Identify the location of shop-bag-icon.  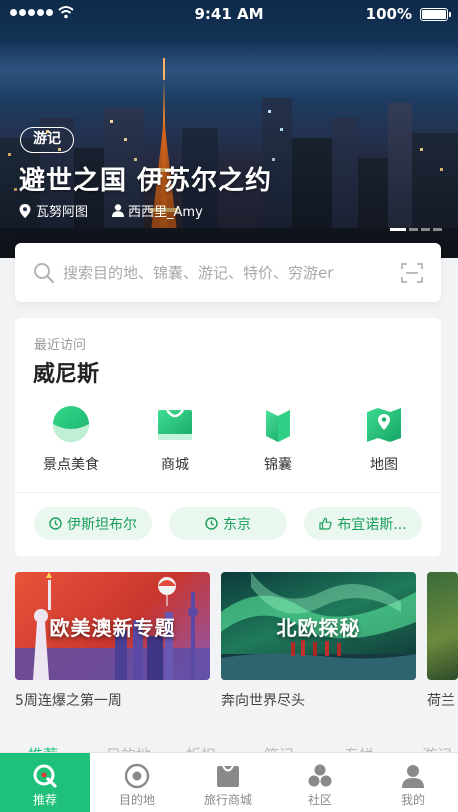
(228, 776).